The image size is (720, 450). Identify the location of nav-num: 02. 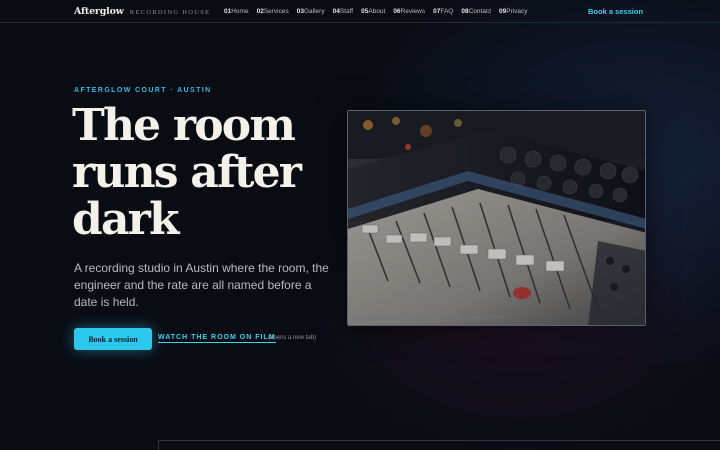
(260, 11).